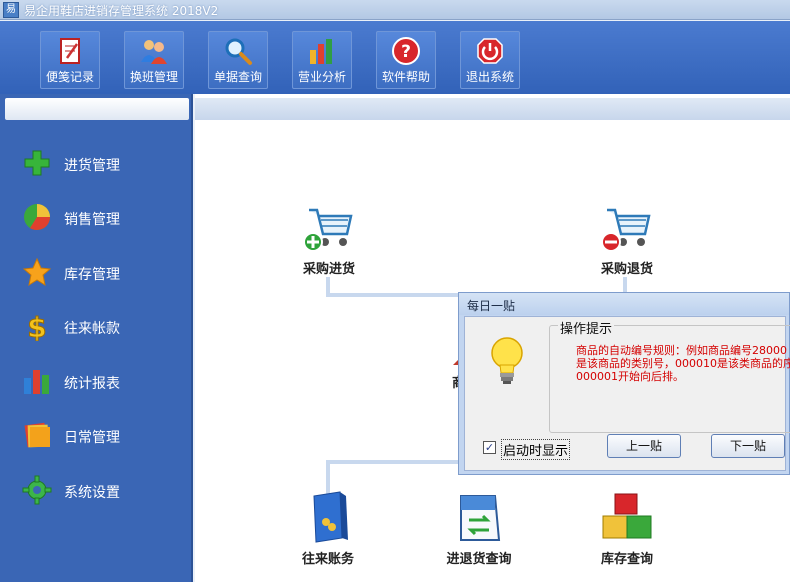 This screenshot has width=790, height=582. What do you see at coordinates (70, 51) in the screenshot?
I see `notepad-icon` at bounding box center [70, 51].